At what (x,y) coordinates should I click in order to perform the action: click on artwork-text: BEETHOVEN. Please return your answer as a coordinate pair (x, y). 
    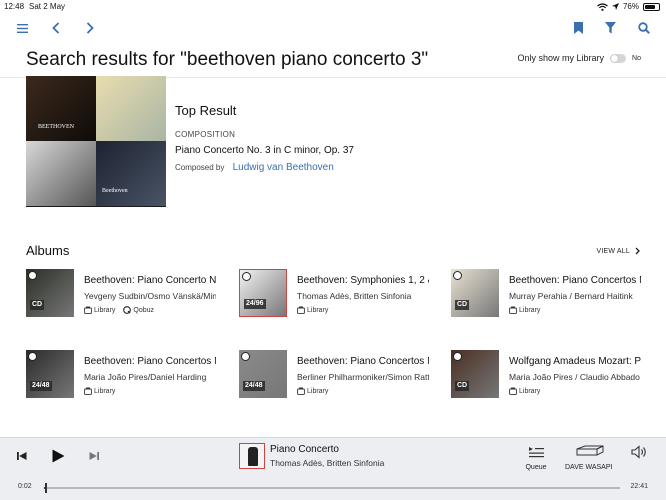
    Looking at the image, I should click on (56, 127).